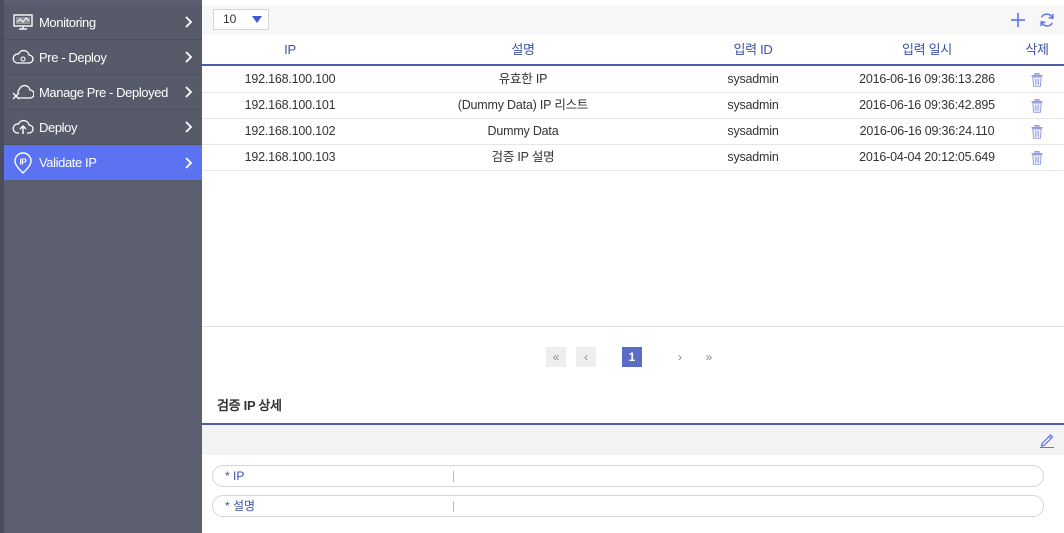 The height and width of the screenshot is (533, 1064). What do you see at coordinates (523, 49) in the screenshot?
I see `column-header-description: 설명` at bounding box center [523, 49].